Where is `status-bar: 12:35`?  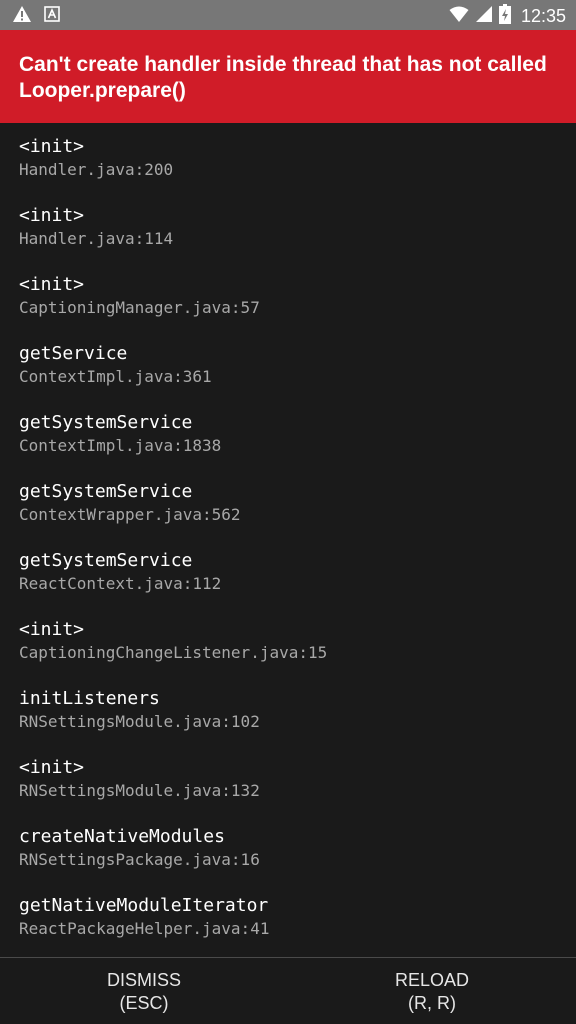 status-bar: 12:35 is located at coordinates (288, 15).